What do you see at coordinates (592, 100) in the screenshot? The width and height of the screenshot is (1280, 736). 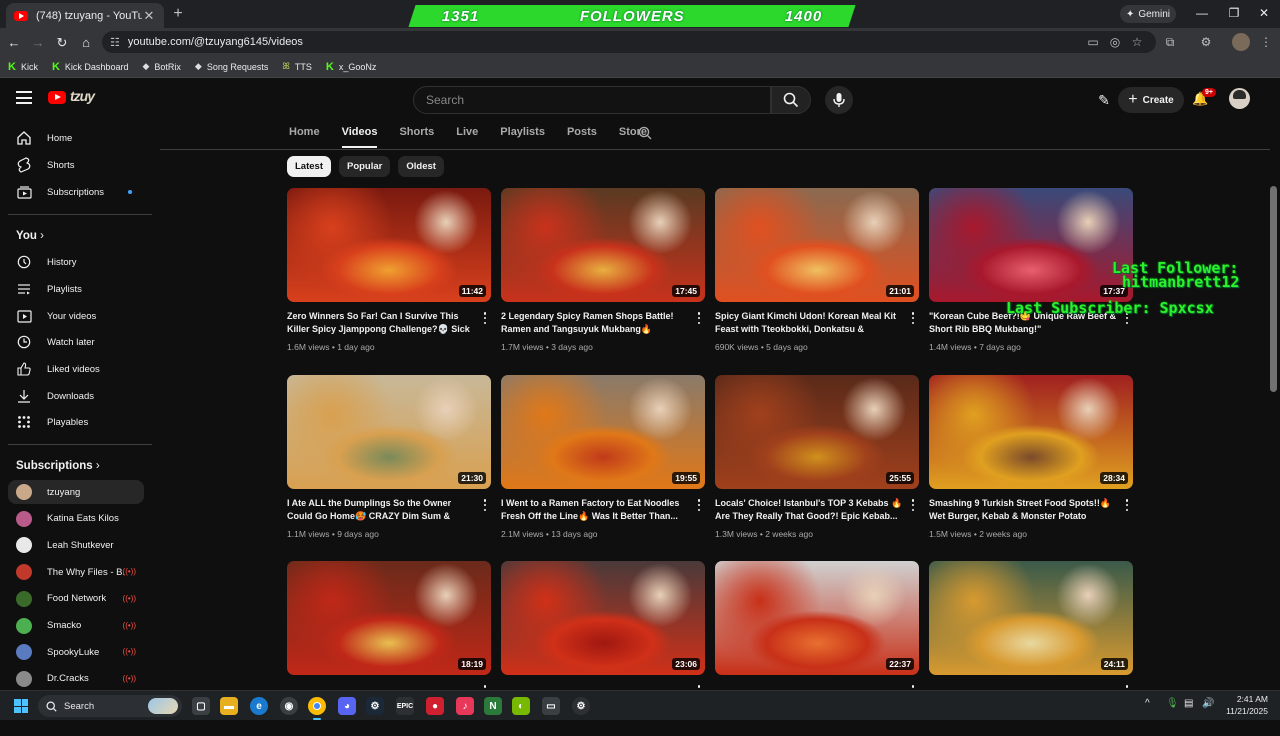 I see `search-input` at bounding box center [592, 100].